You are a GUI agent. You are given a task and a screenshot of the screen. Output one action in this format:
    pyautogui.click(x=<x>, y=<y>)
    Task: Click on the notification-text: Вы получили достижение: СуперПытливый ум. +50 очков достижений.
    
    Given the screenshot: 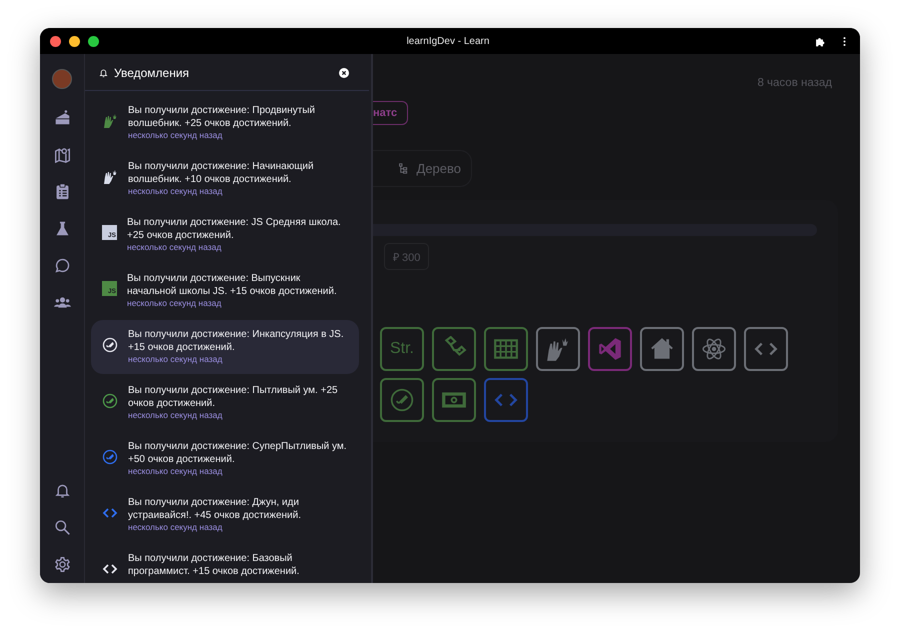 What is the action you would take?
    pyautogui.click(x=238, y=453)
    